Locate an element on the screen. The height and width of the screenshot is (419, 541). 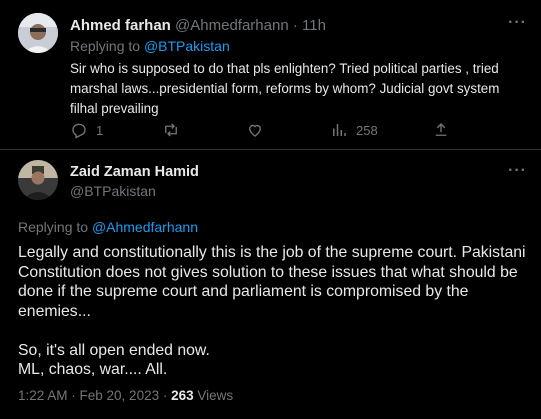
like-button is located at coordinates (259, 130).